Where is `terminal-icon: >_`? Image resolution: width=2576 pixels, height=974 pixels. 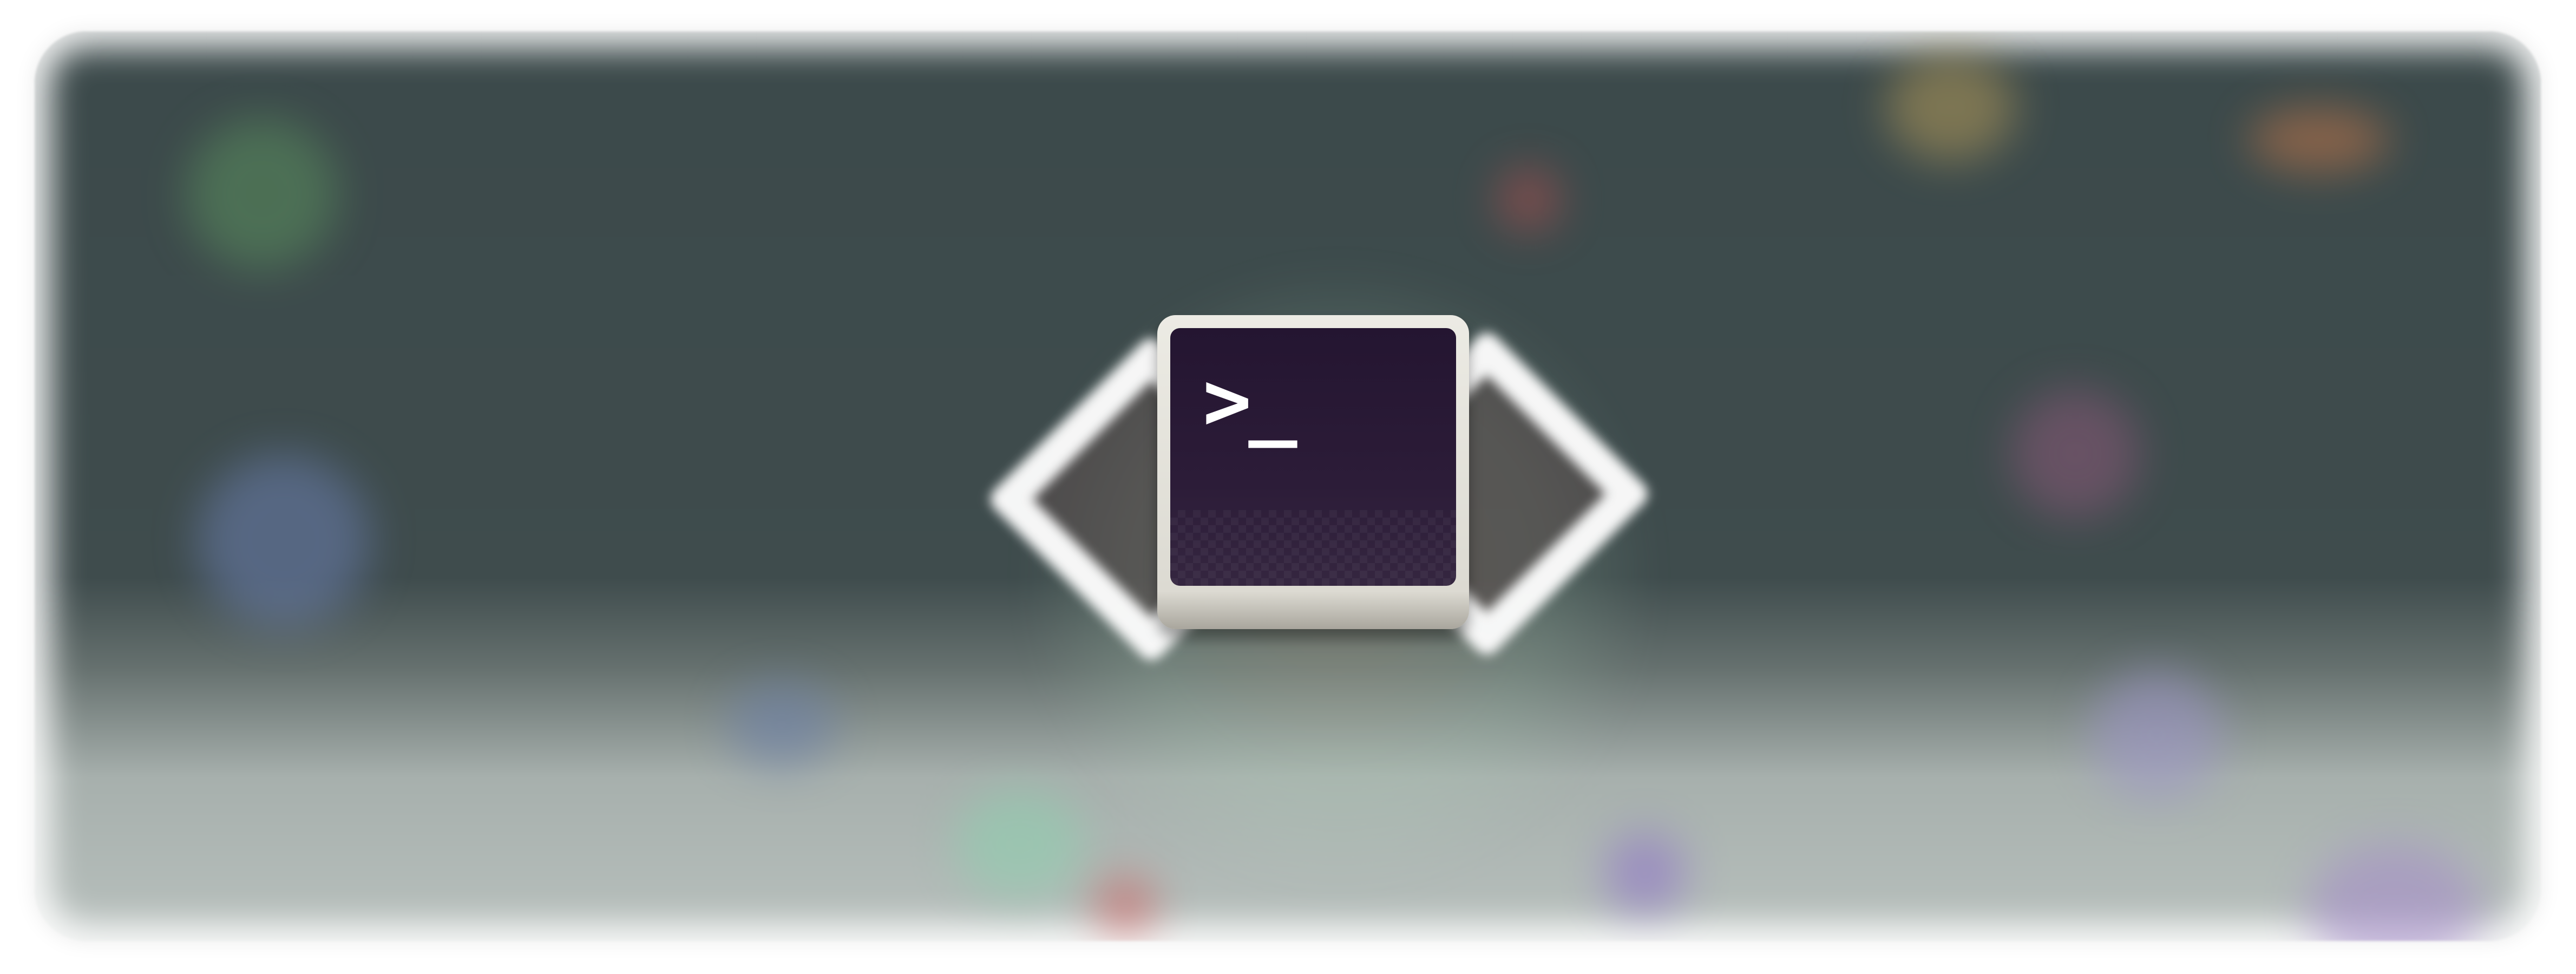
terminal-icon: >_ is located at coordinates (1313, 472).